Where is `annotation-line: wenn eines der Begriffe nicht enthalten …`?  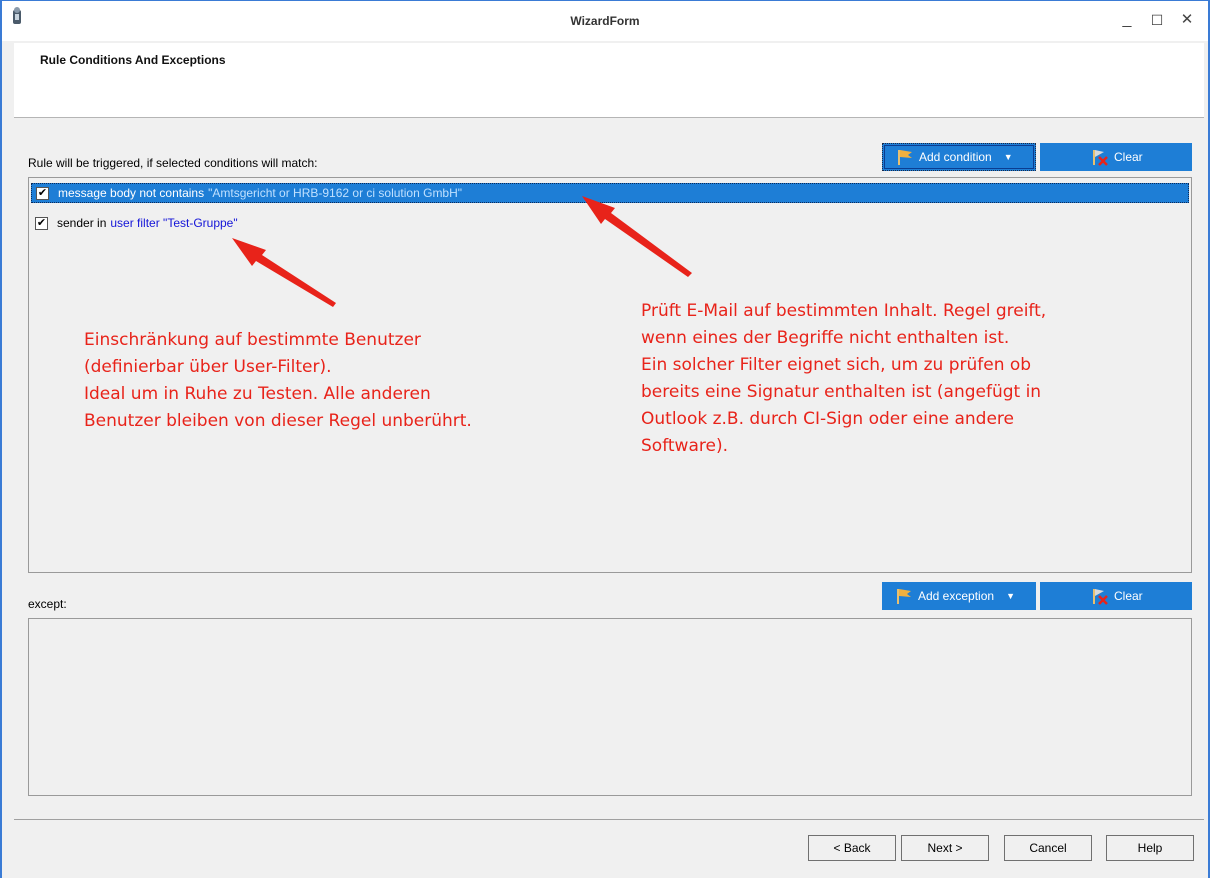
annotation-line: wenn eines der Begriffe nicht enthalten … is located at coordinates (825, 338).